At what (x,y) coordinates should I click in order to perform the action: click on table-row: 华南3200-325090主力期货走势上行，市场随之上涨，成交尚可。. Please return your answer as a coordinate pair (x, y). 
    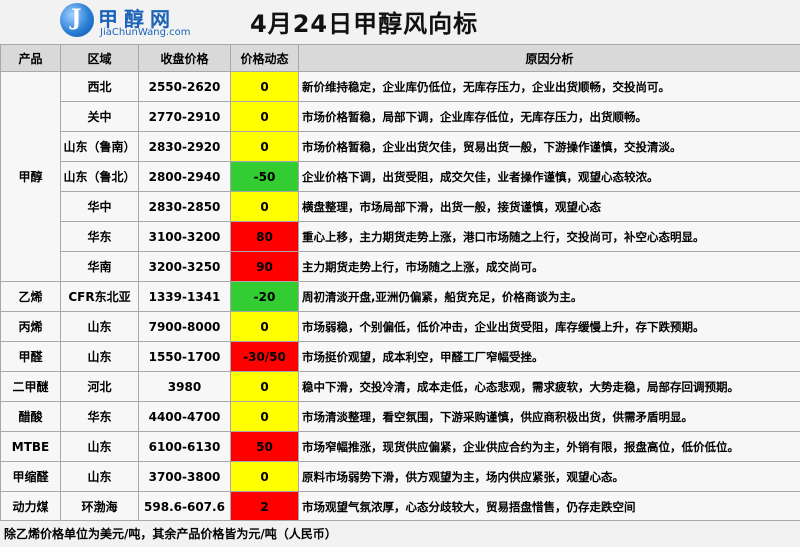
    Looking at the image, I should click on (400, 267).